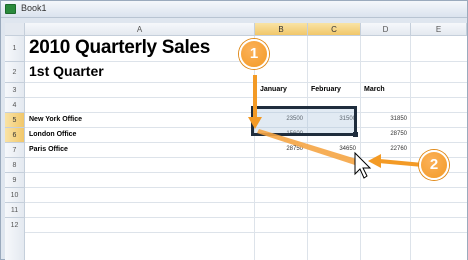 The height and width of the screenshot is (260, 468). I want to click on mouse-pointer-icon, so click(363, 165).